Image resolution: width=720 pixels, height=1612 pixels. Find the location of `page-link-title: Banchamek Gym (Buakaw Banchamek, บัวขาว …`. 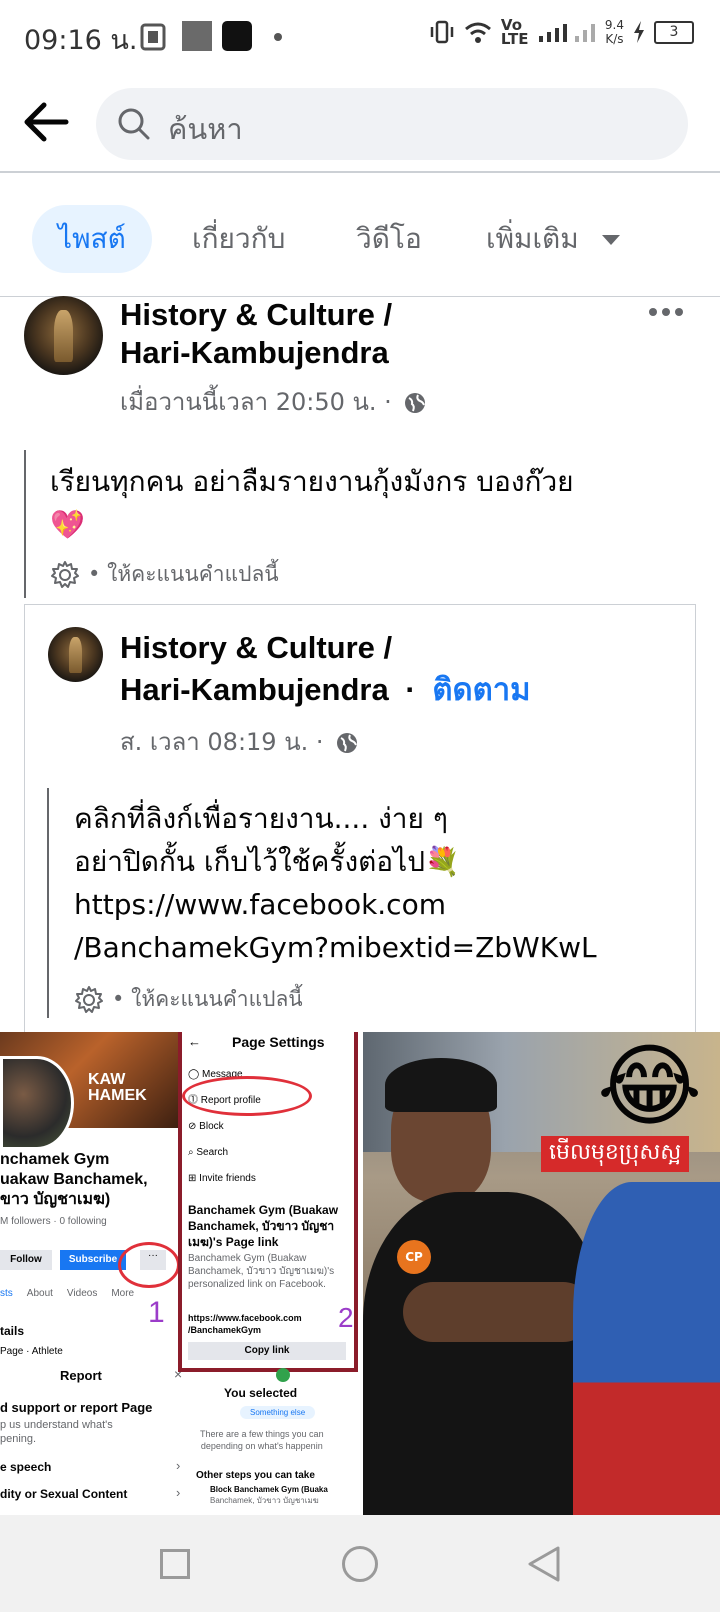

page-link-title: Banchamek Gym (Buakaw Banchamek, บัวขาว … is located at coordinates (263, 1226).